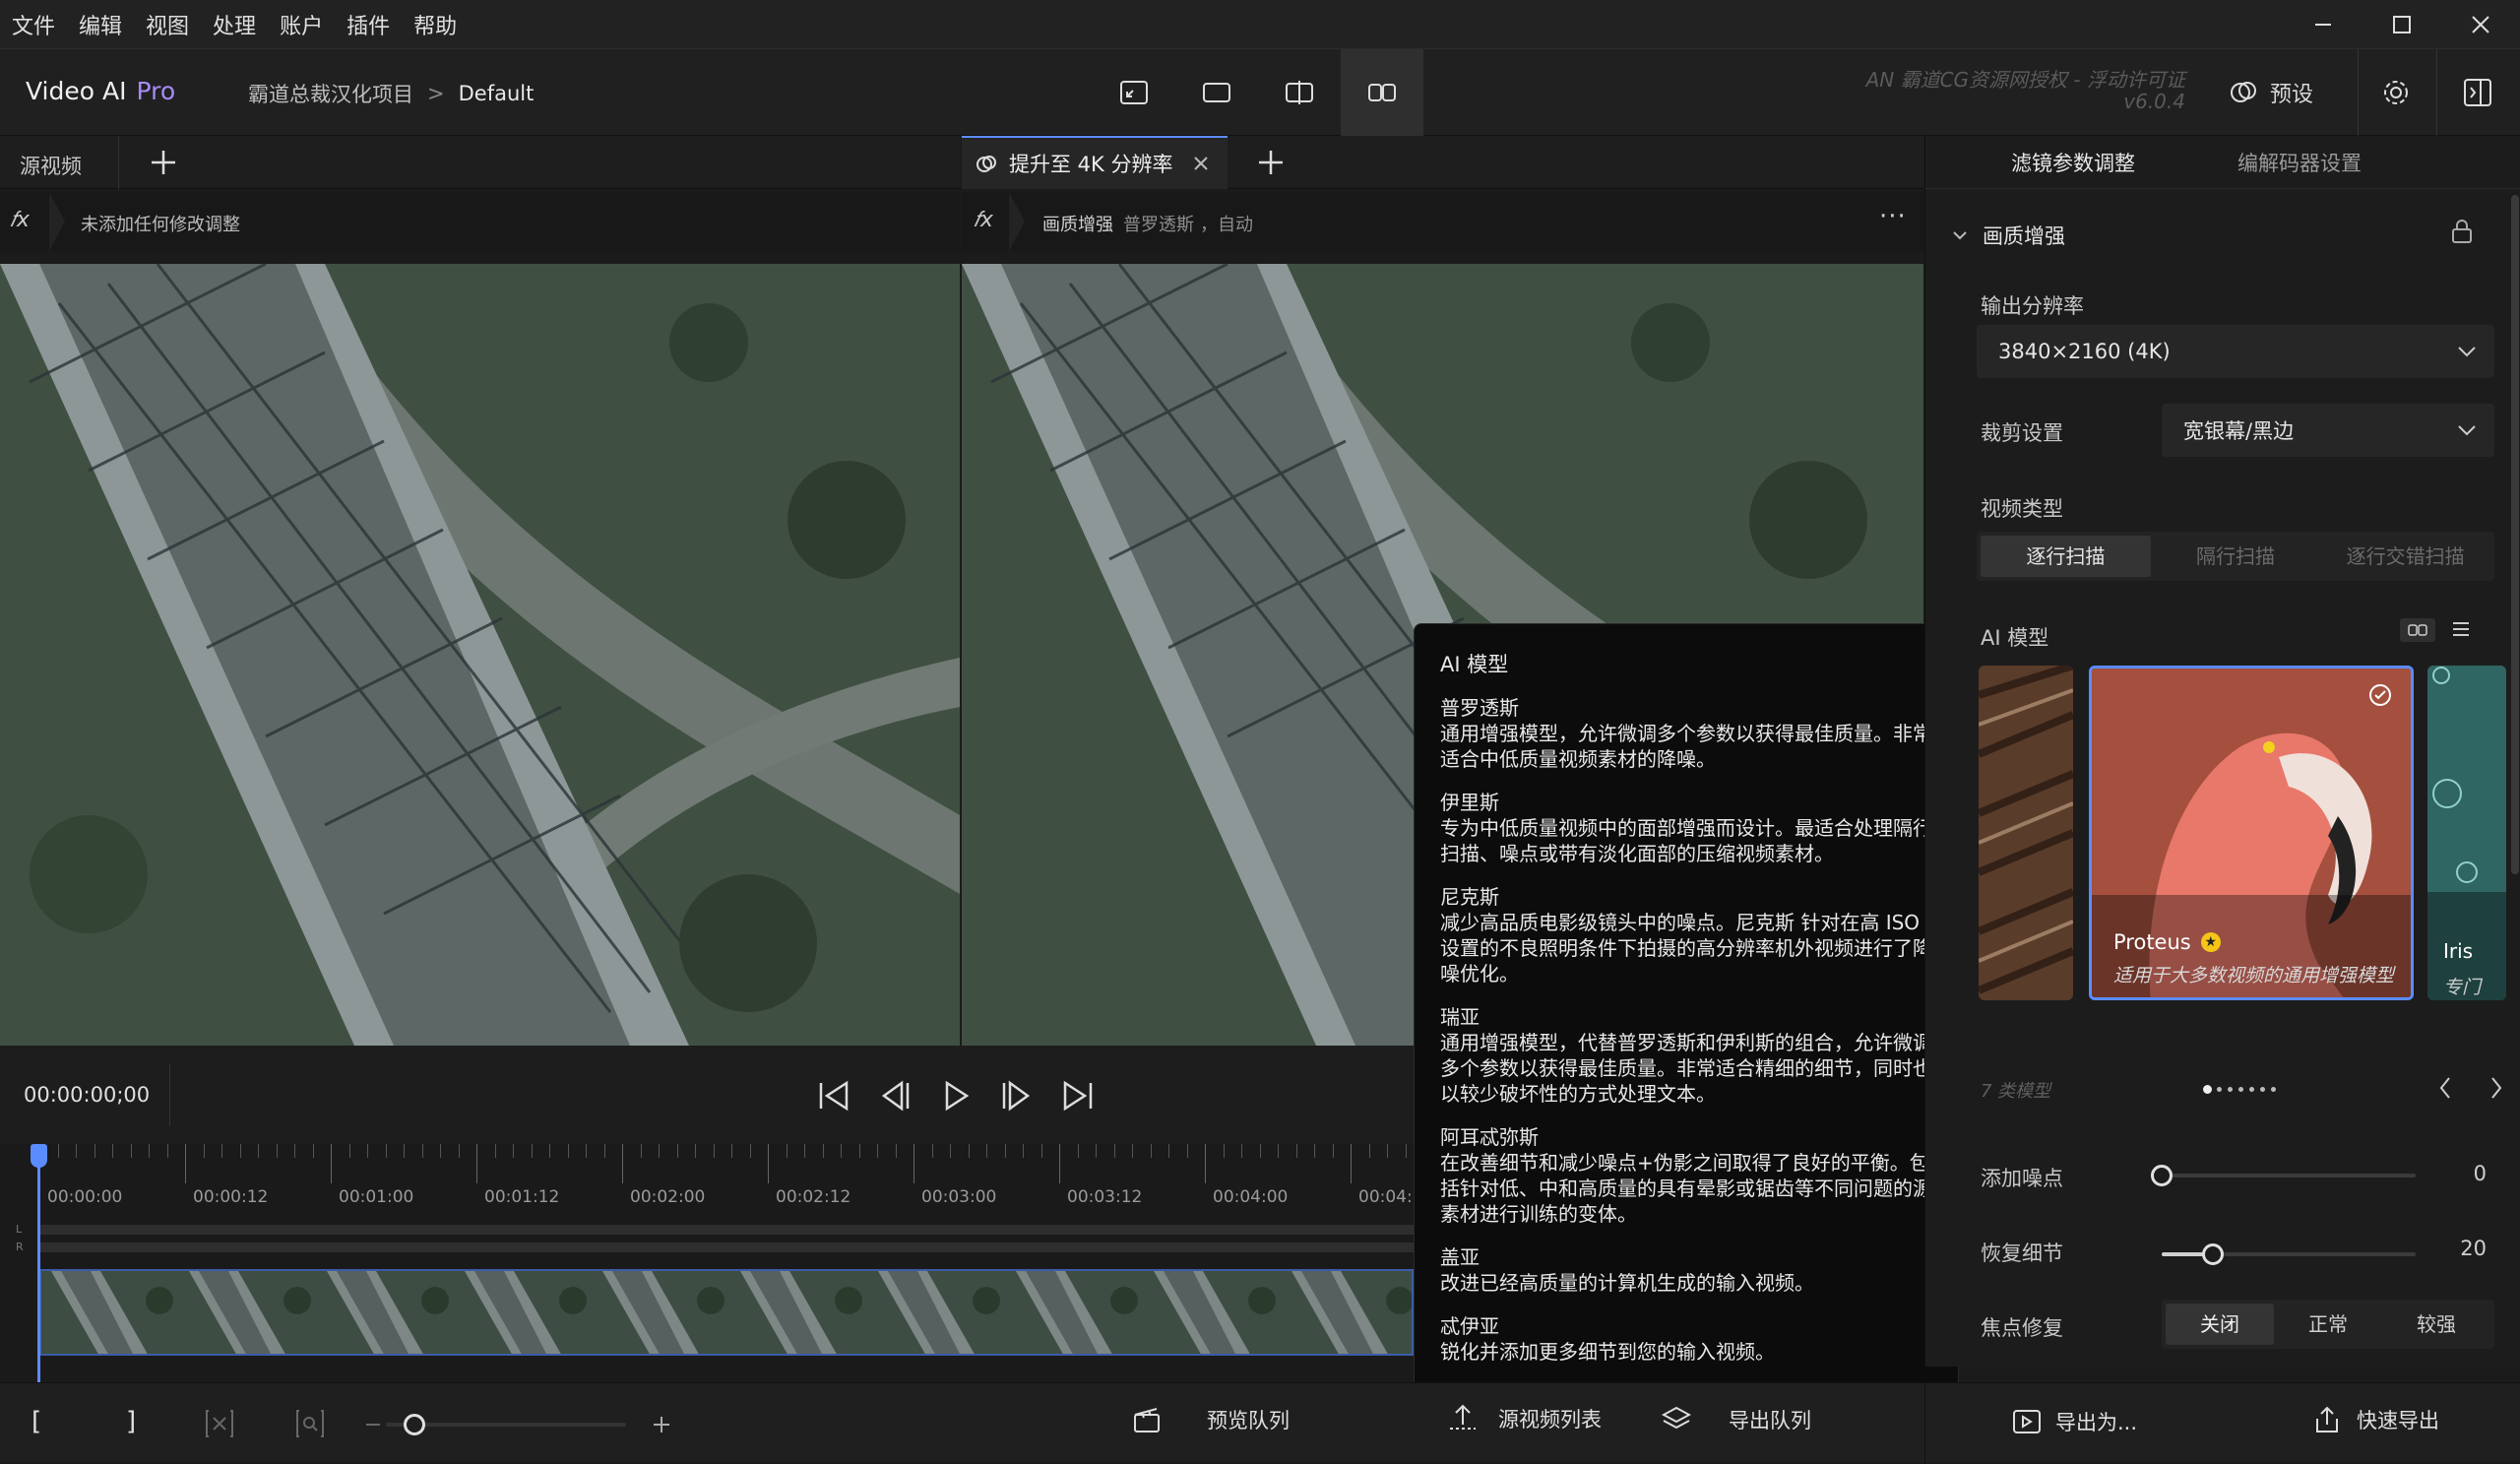 Image resolution: width=2520 pixels, height=1464 pixels. I want to click on zoom-to-range-icon, so click(310, 1424).